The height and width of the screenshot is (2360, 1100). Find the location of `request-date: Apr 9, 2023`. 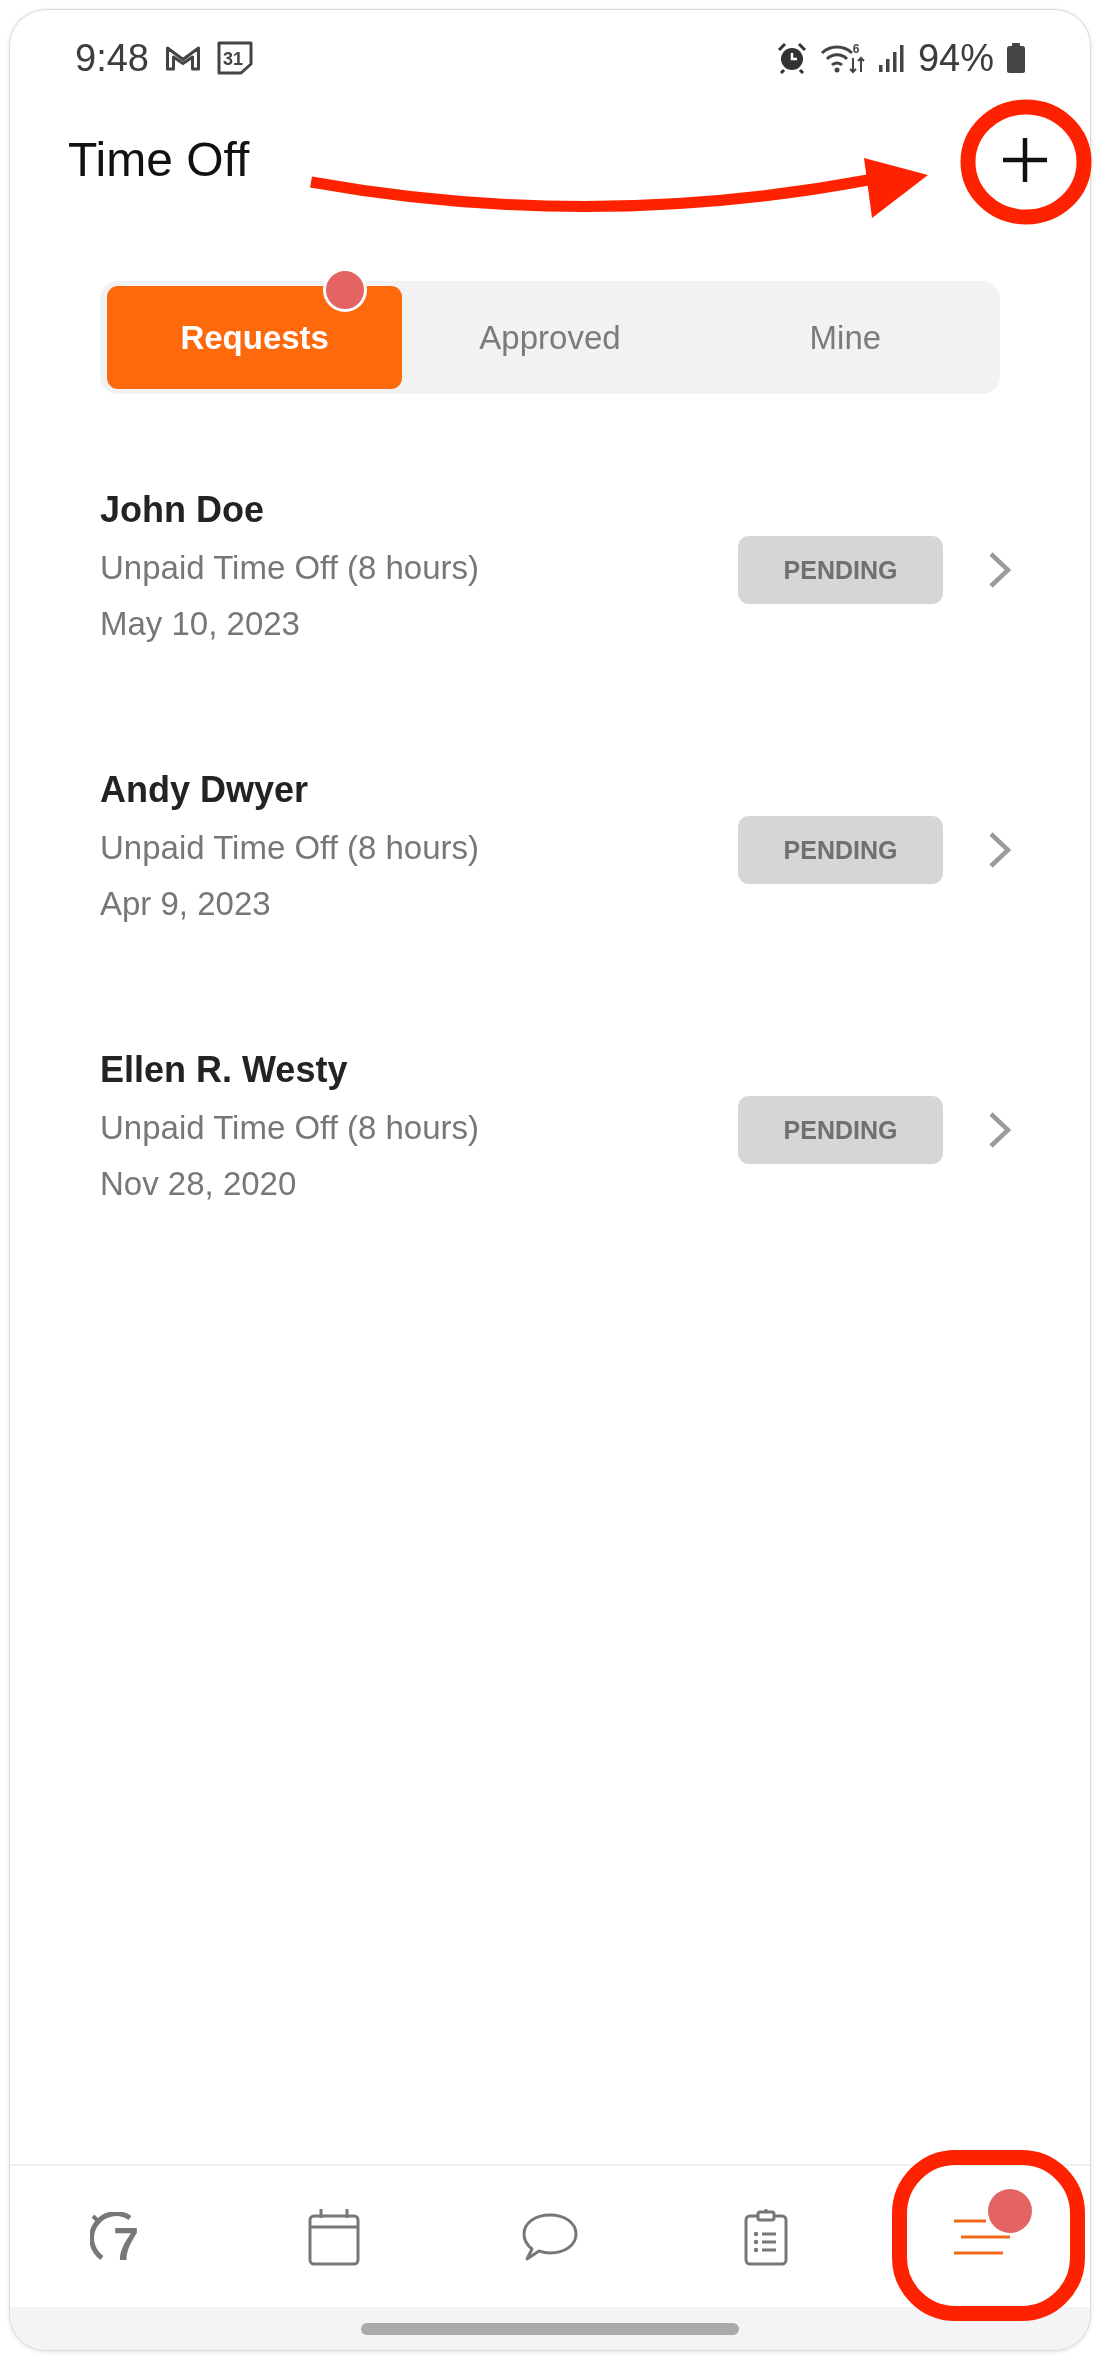

request-date: Apr 9, 2023 is located at coordinates (186, 904).